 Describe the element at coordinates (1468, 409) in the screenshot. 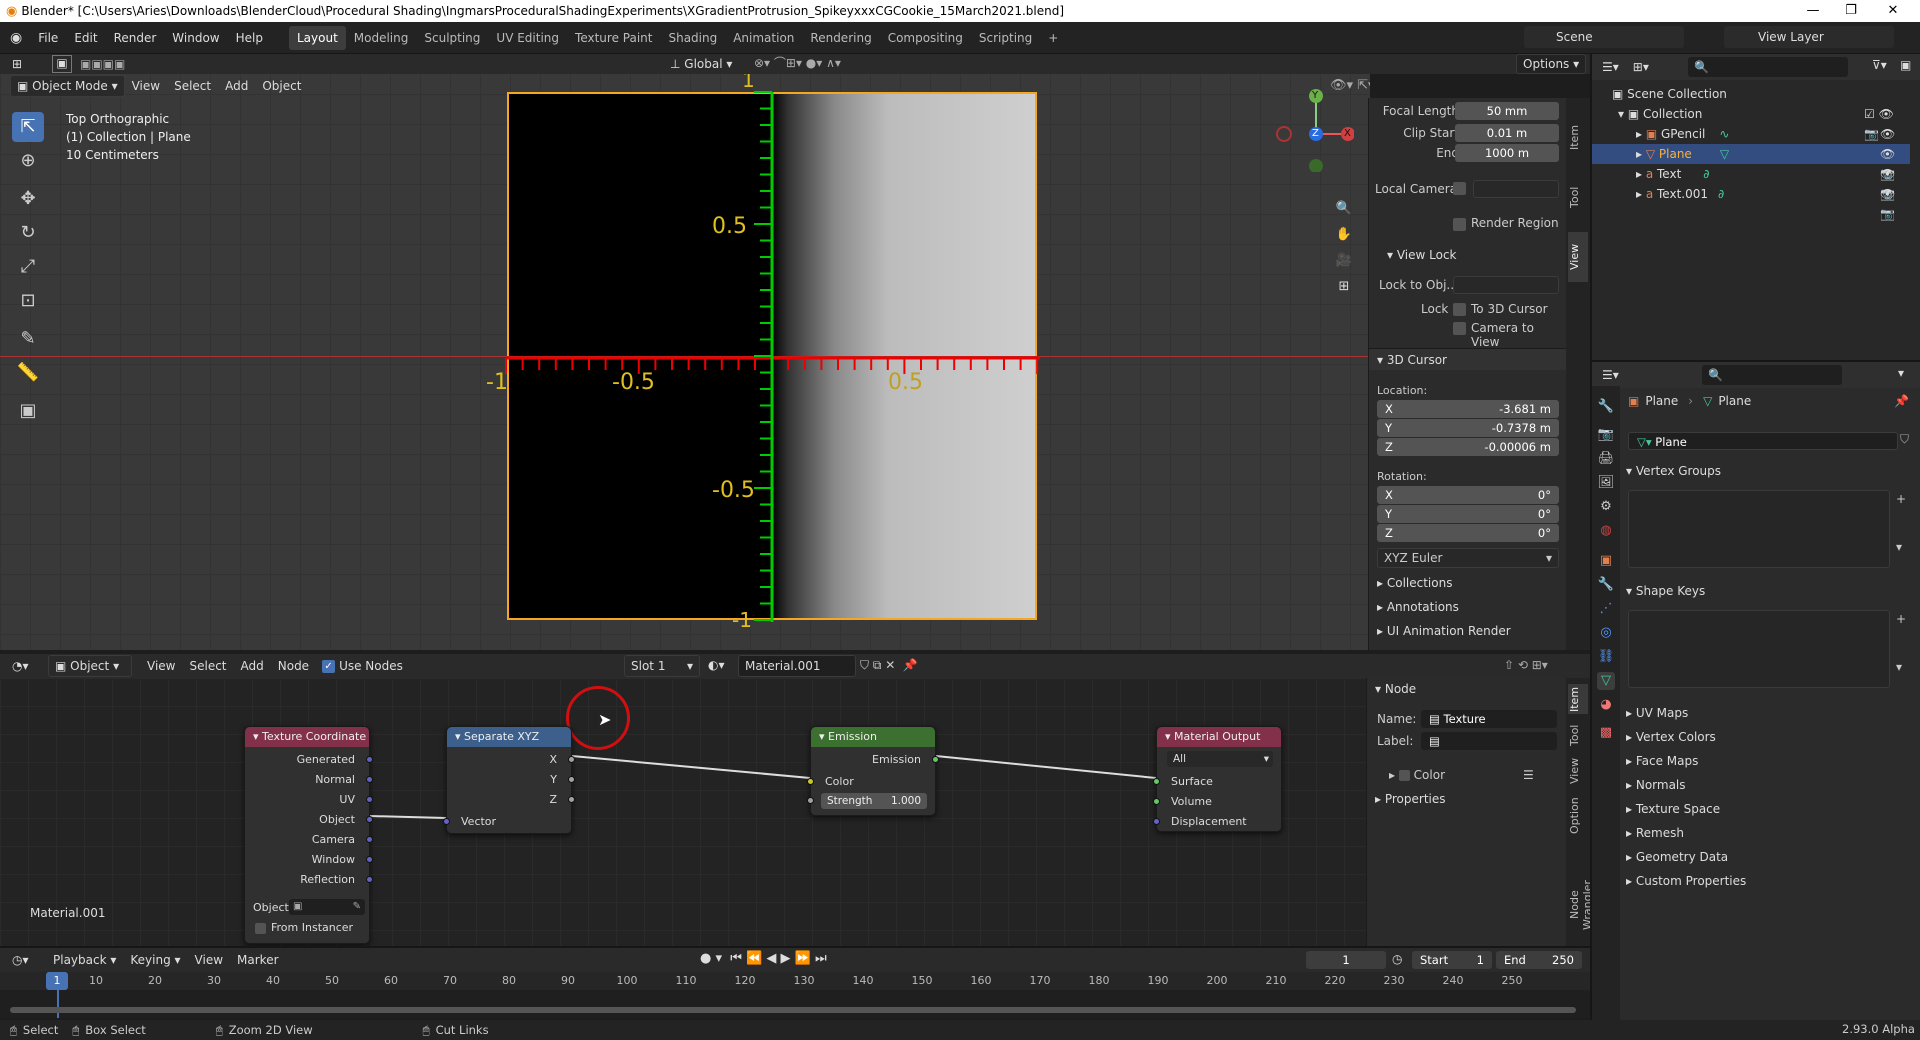

I see `location-x-field: X -3.681 m` at that location.